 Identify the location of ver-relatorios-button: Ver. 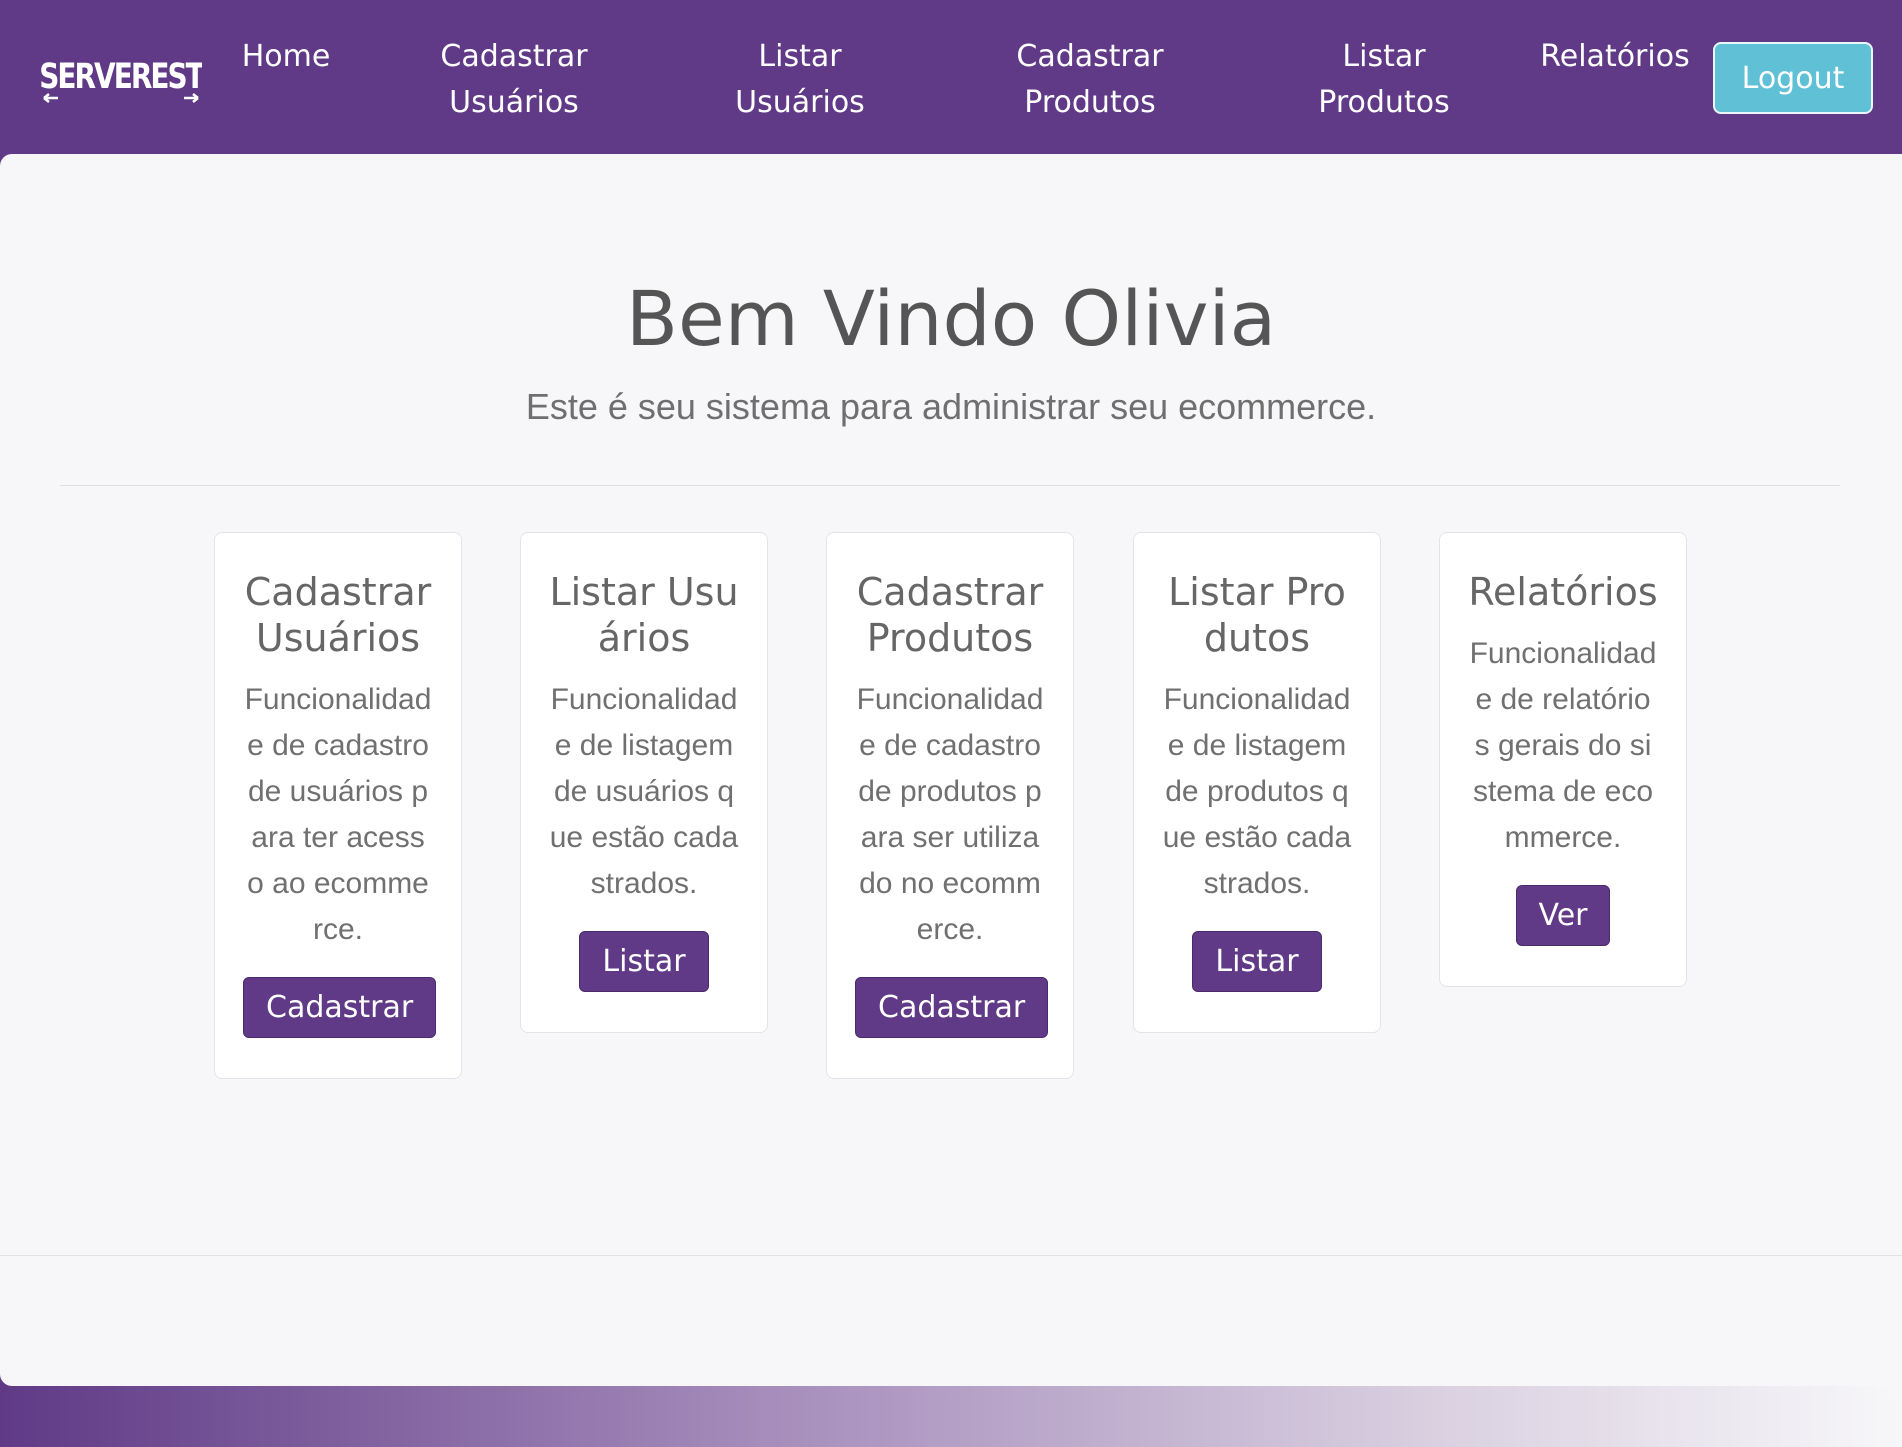
(1563, 915).